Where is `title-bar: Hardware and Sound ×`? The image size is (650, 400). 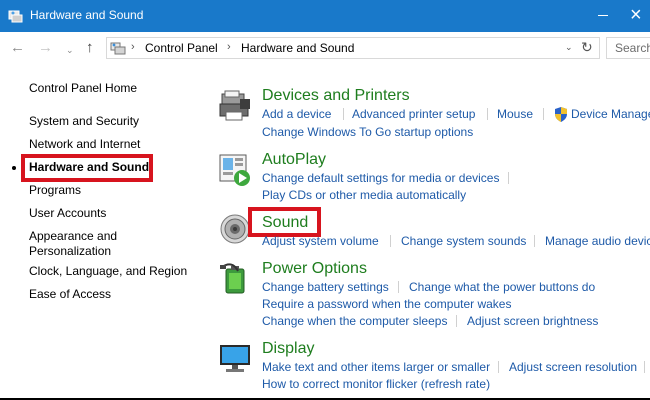 title-bar: Hardware and Sound × is located at coordinates (325, 16).